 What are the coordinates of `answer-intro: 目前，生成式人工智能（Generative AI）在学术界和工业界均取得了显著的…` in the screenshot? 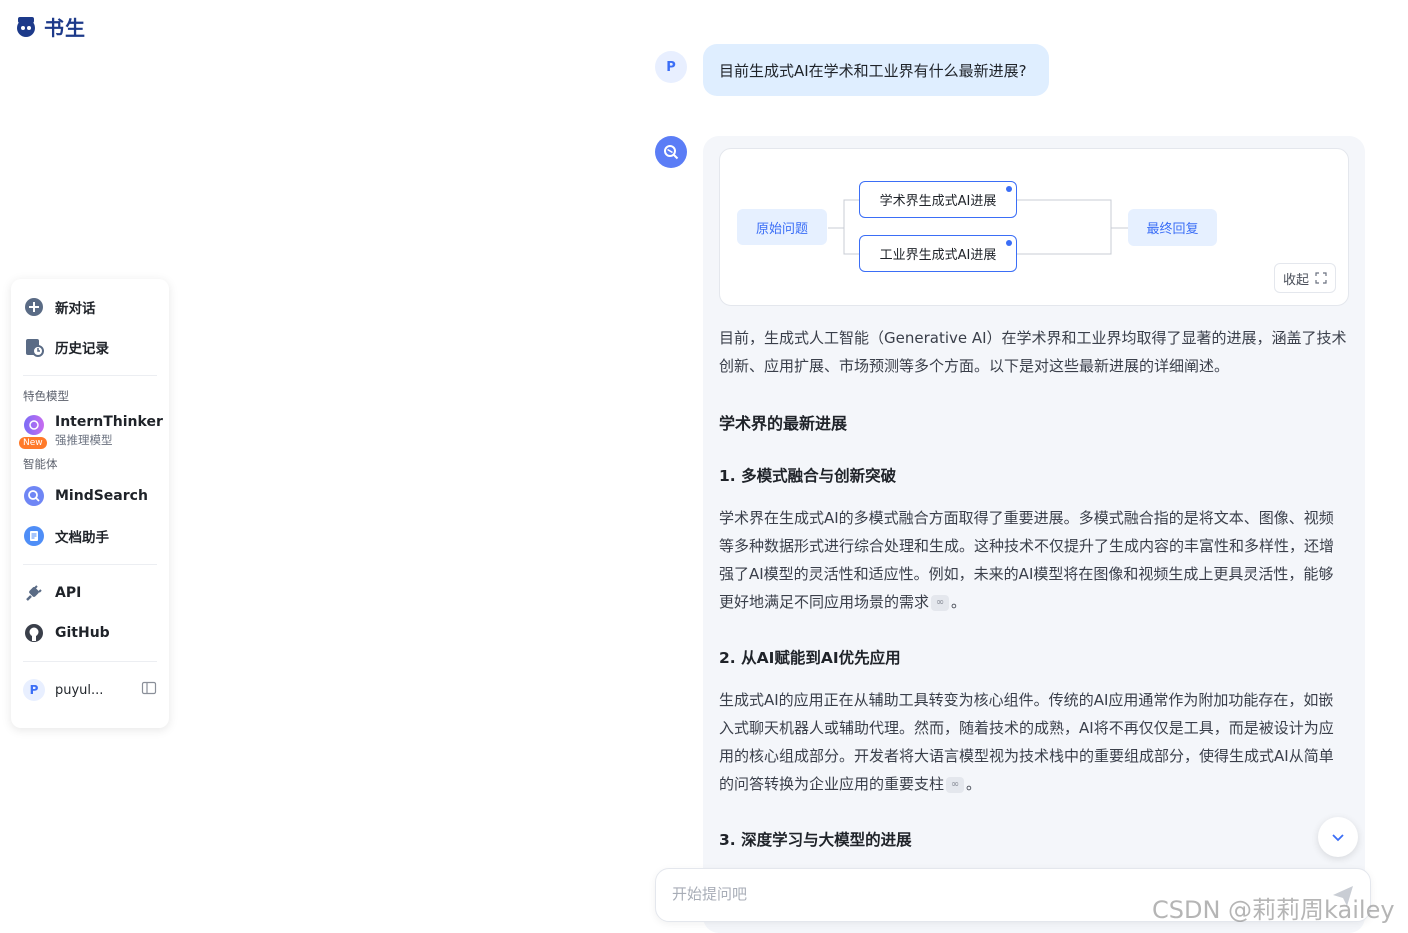 It's located at (1033, 352).